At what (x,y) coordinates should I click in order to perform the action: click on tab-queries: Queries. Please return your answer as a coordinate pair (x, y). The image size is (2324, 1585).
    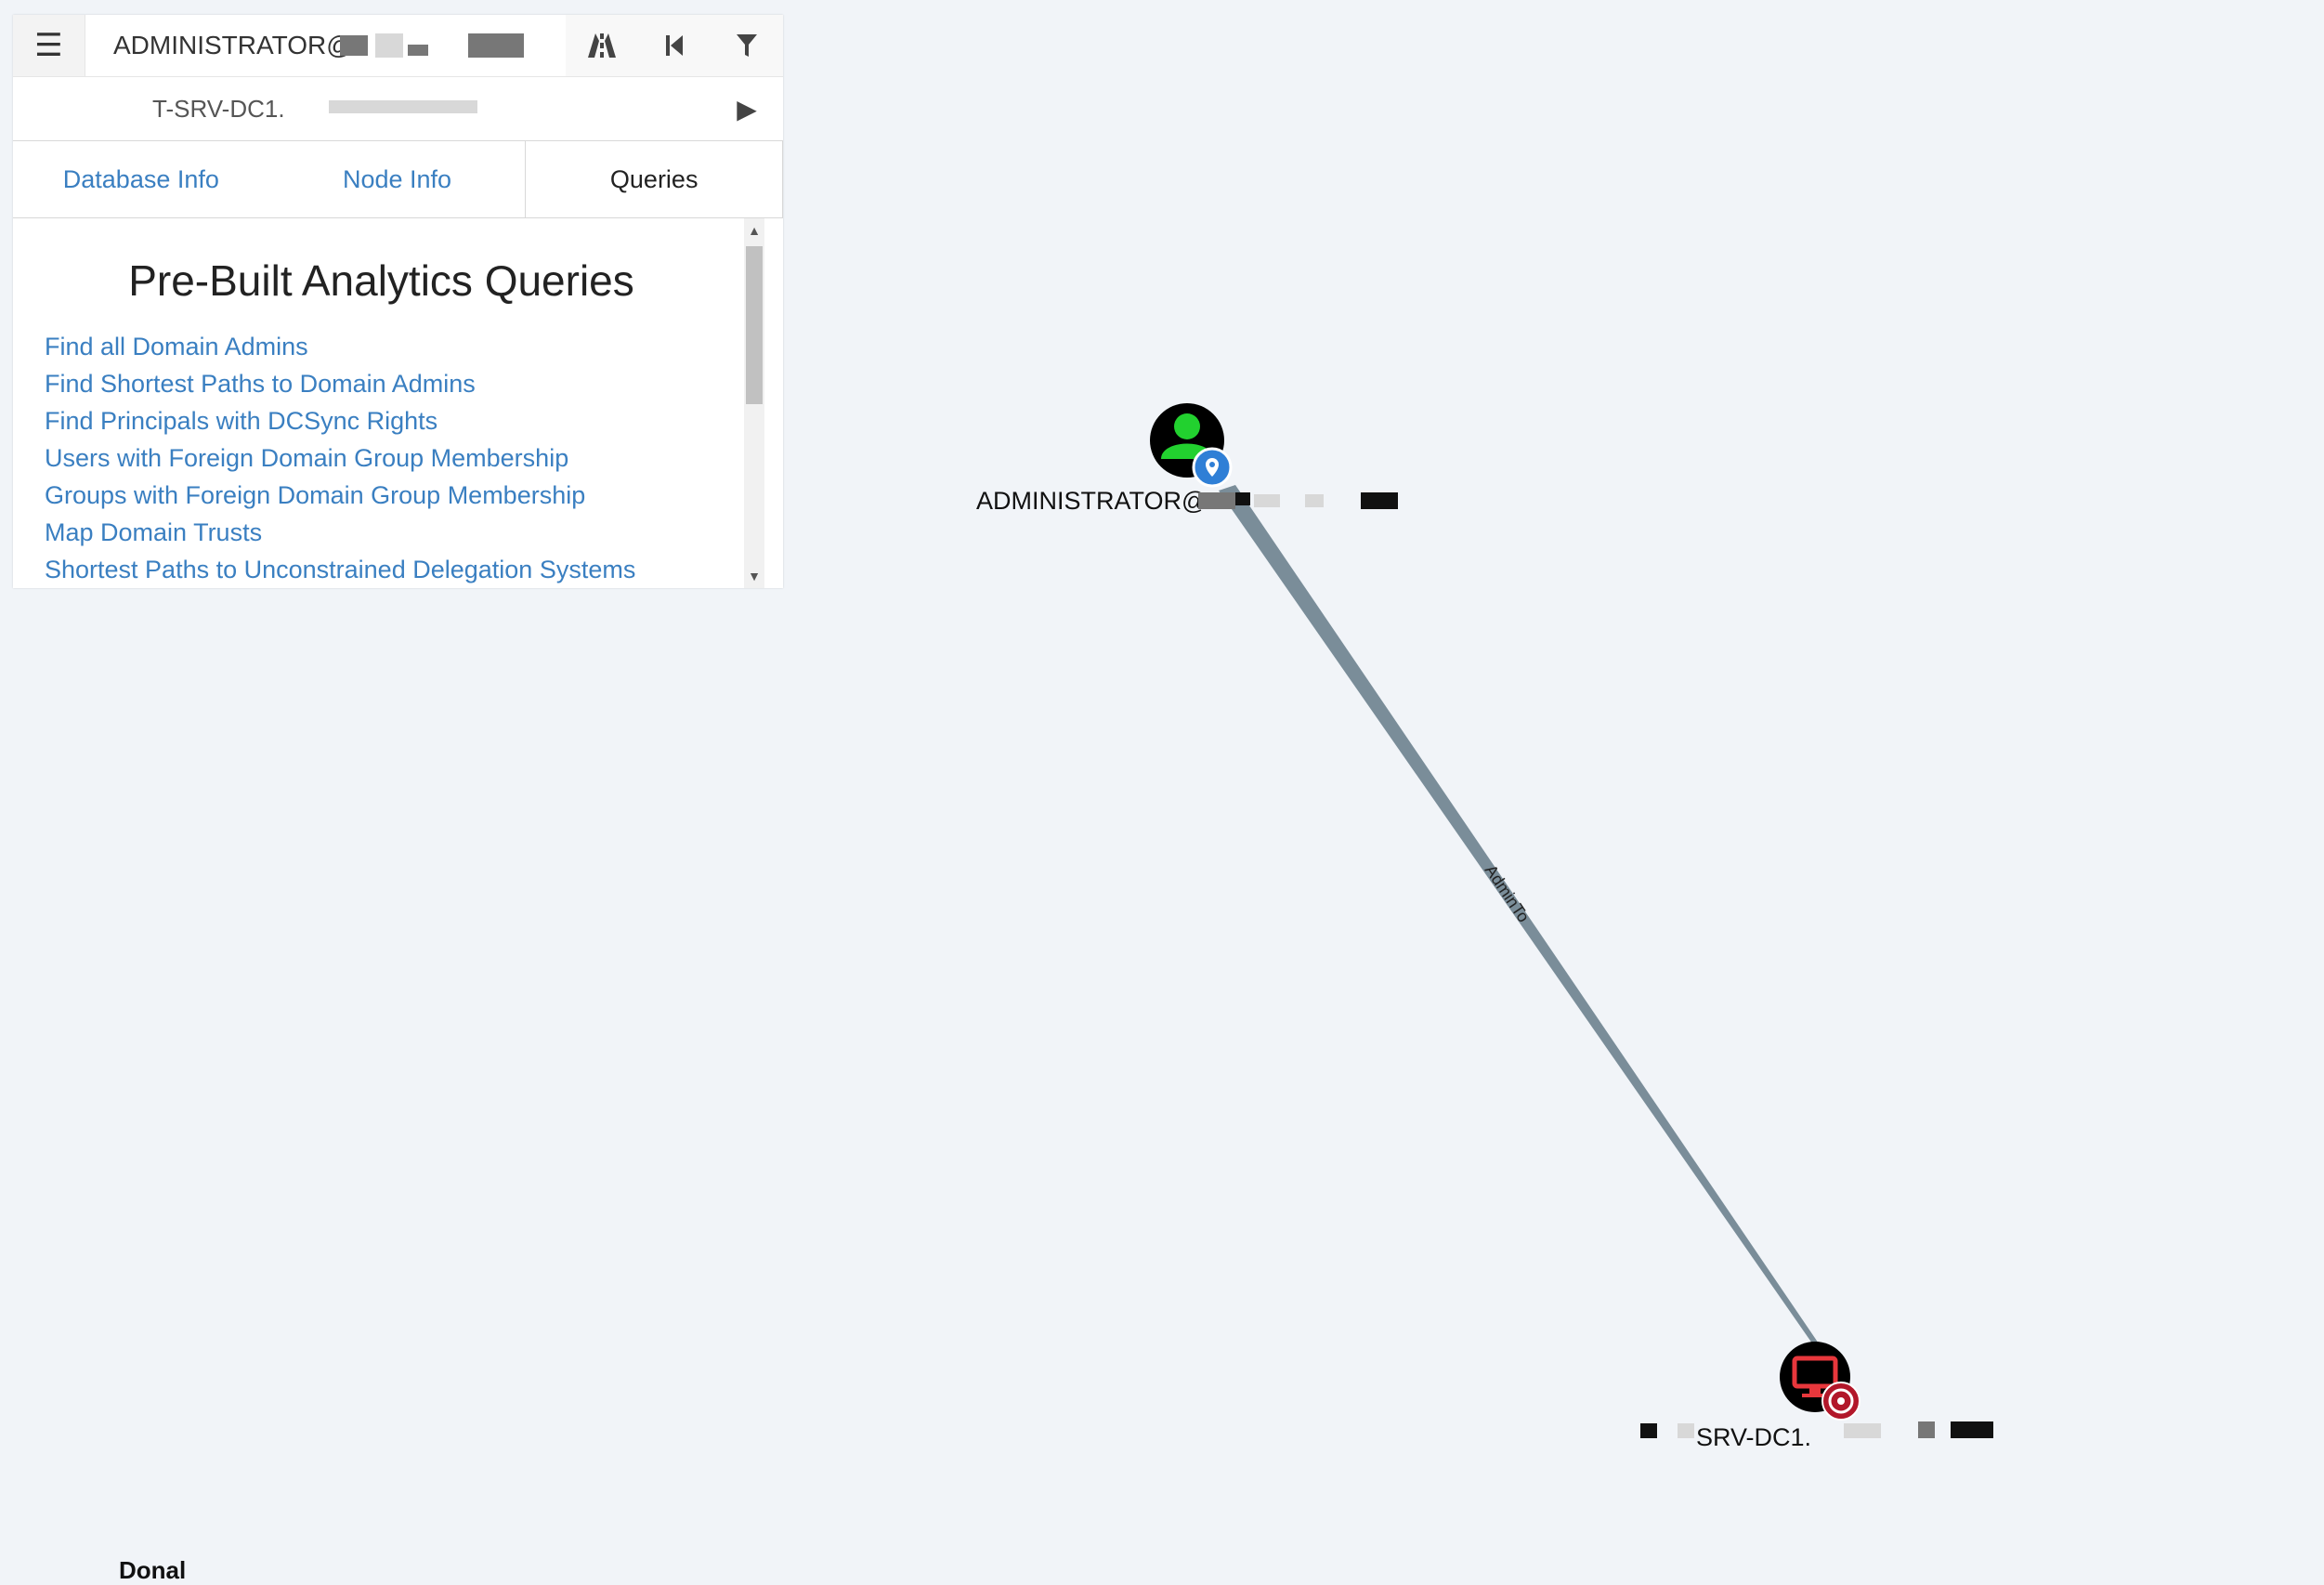
    Looking at the image, I should click on (654, 179).